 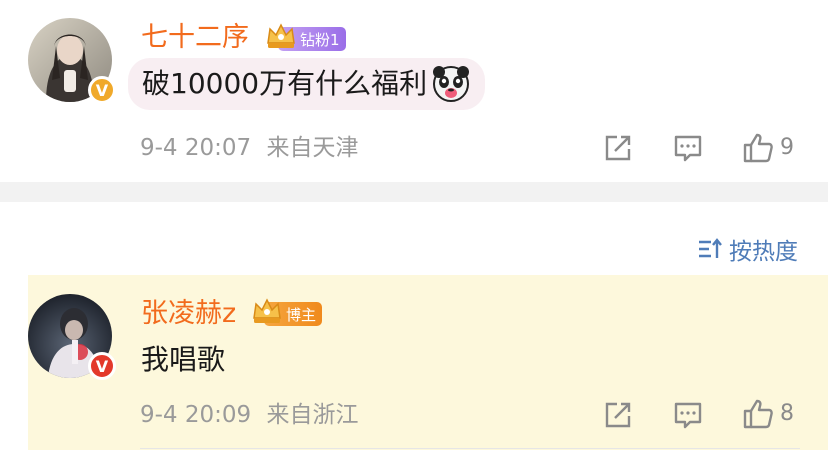 I want to click on like-button: 9, so click(x=768, y=148).